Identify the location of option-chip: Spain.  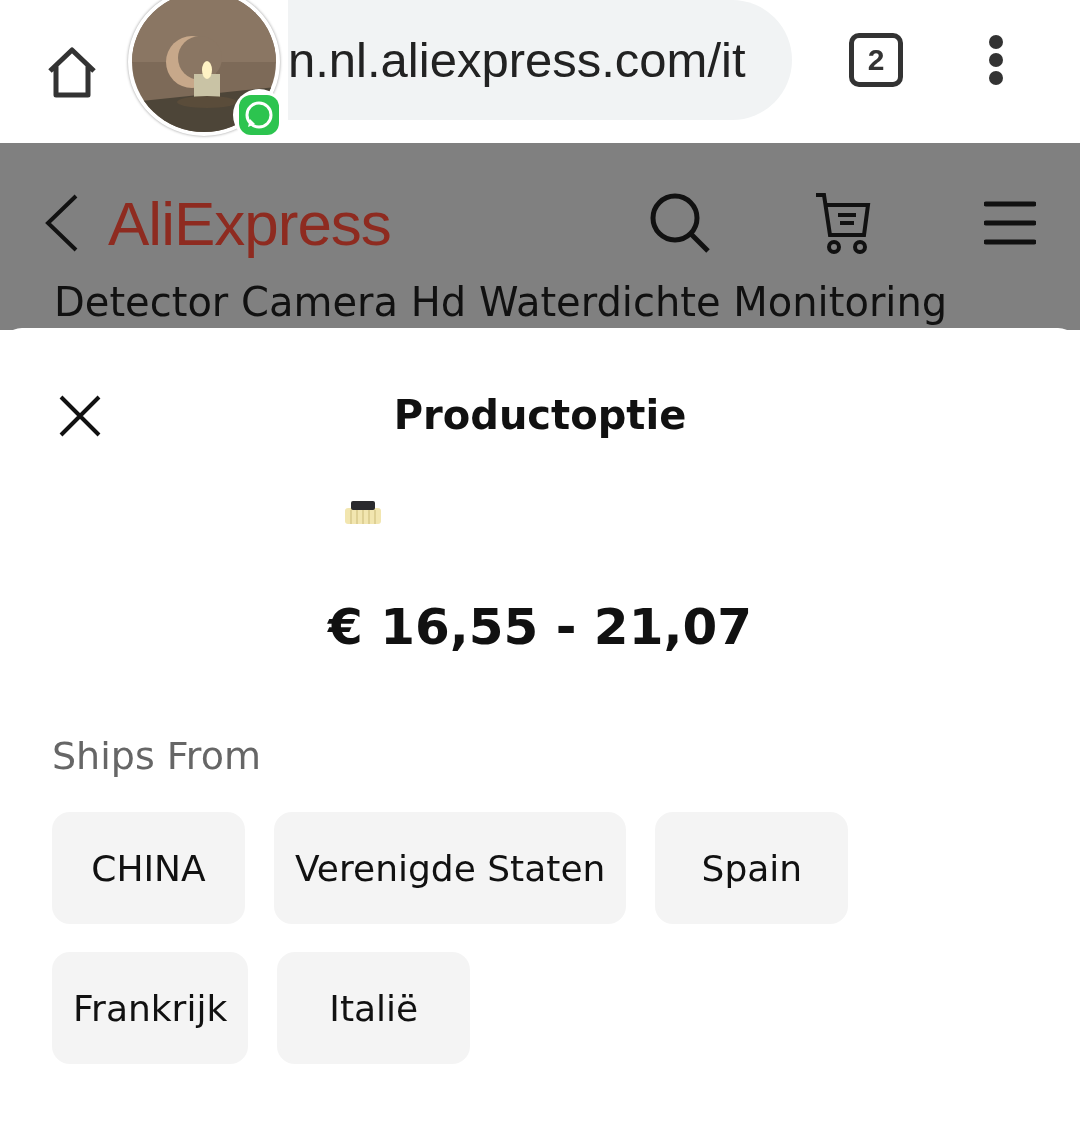
(752, 868).